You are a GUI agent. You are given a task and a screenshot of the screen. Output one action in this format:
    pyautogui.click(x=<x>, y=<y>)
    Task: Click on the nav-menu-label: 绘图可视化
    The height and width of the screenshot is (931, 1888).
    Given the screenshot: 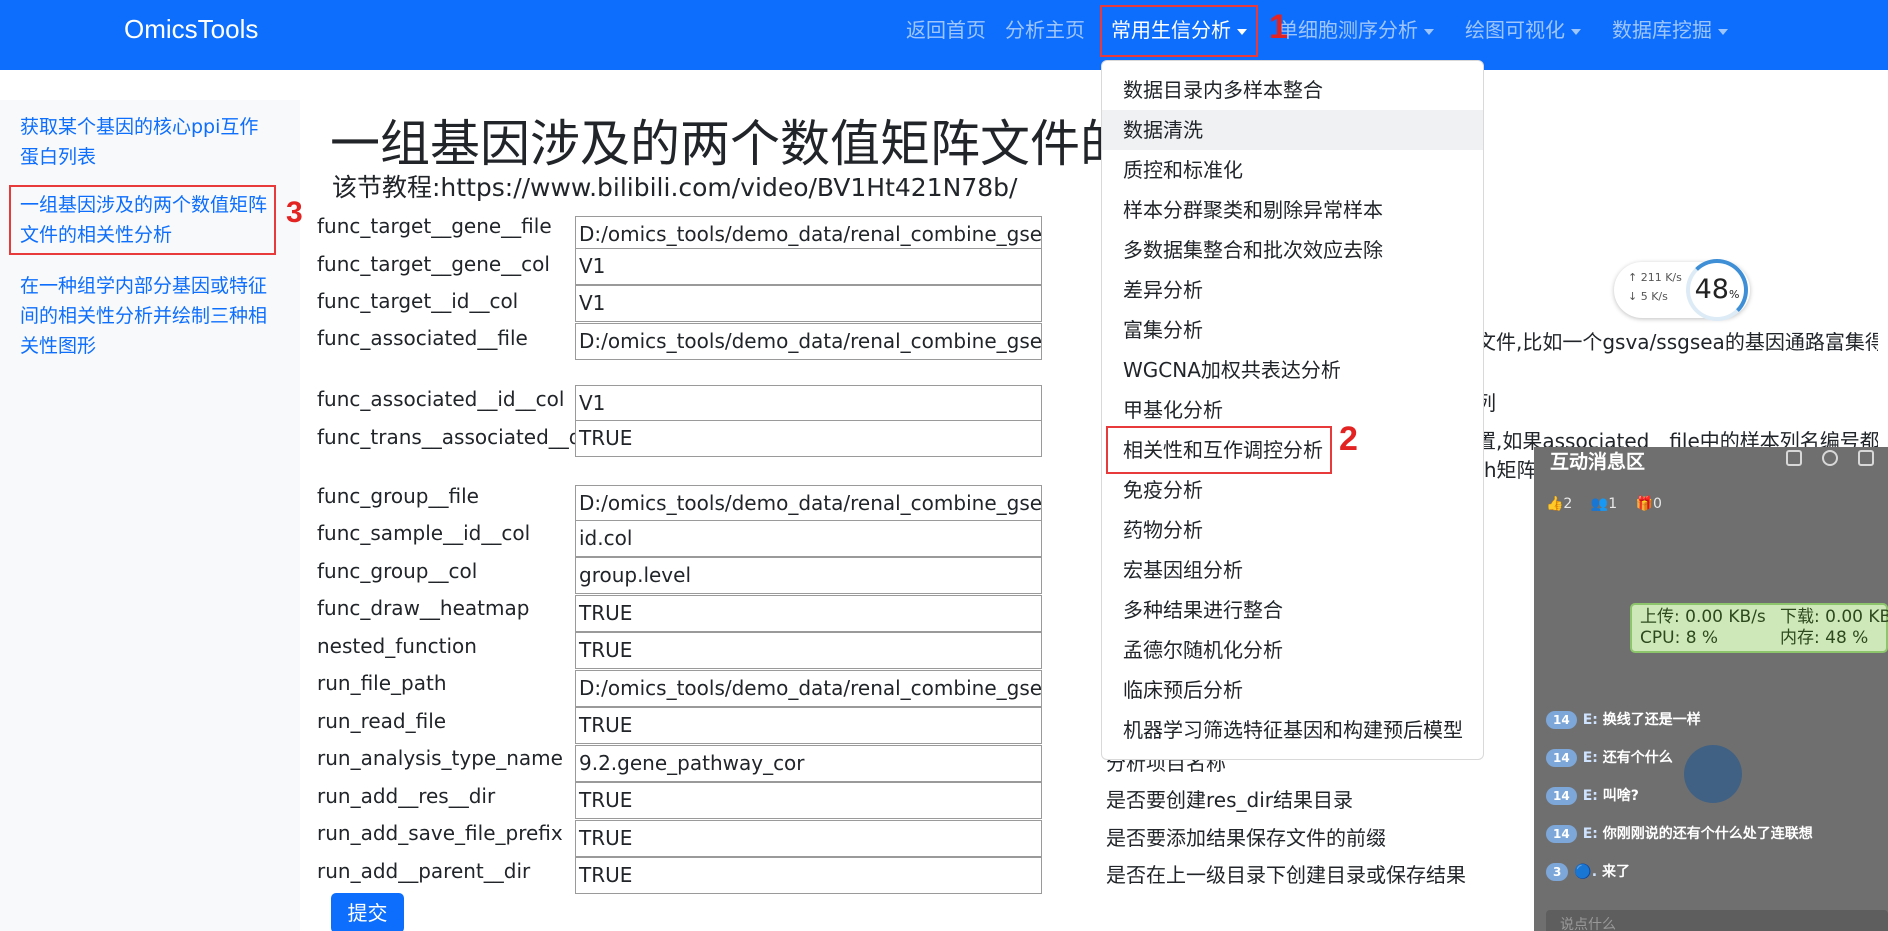 What is the action you would take?
    pyautogui.click(x=1515, y=30)
    